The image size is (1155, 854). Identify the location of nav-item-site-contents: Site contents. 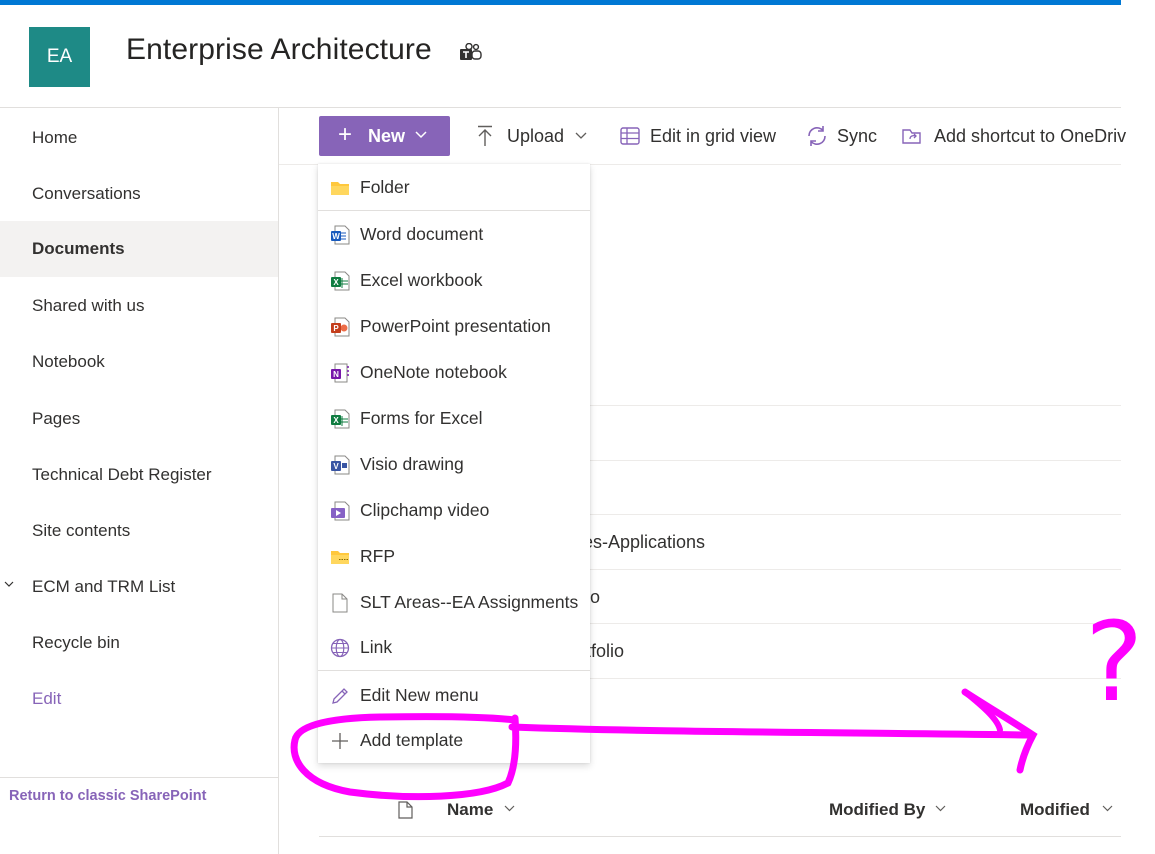
(139, 531).